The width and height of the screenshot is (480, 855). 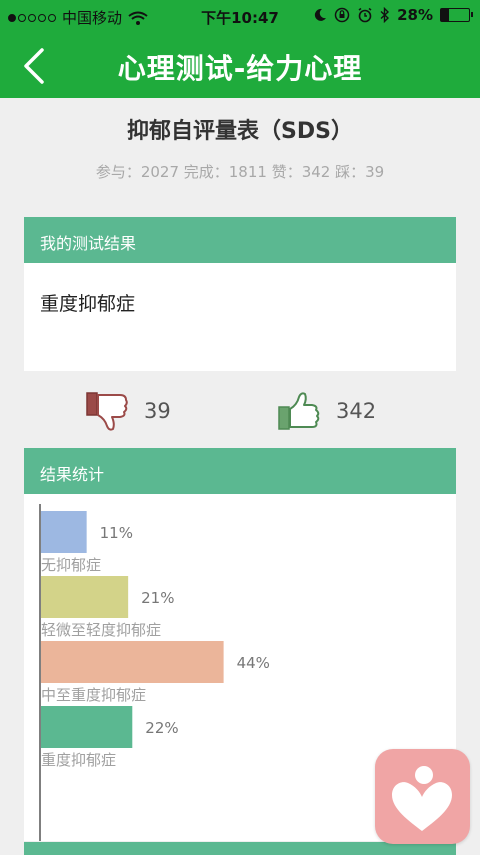 What do you see at coordinates (240, 131) in the screenshot?
I see `test-title: 抑郁自评量表（SDS）` at bounding box center [240, 131].